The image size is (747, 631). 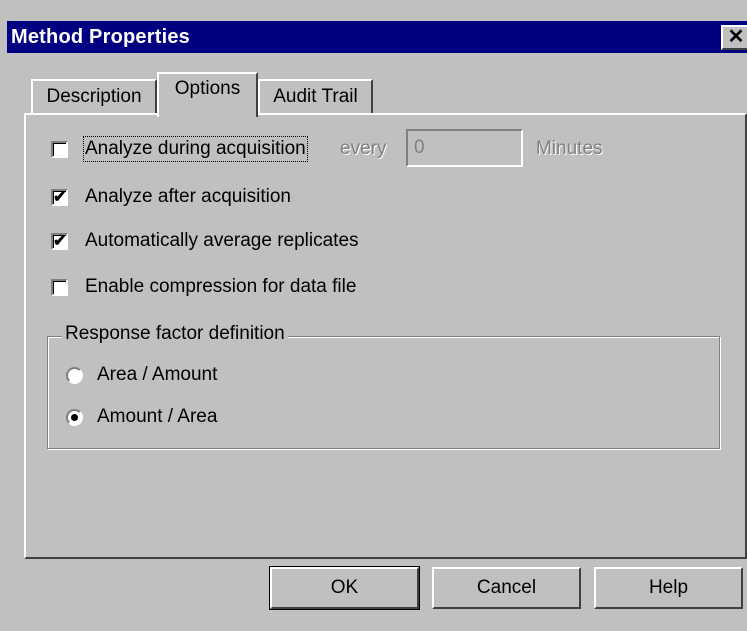 I want to click on ok-button-label: OK, so click(x=344, y=587).